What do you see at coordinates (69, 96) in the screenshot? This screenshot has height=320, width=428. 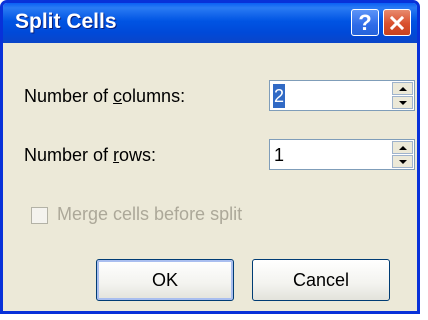 I see `columns-label-prefix: Number of` at bounding box center [69, 96].